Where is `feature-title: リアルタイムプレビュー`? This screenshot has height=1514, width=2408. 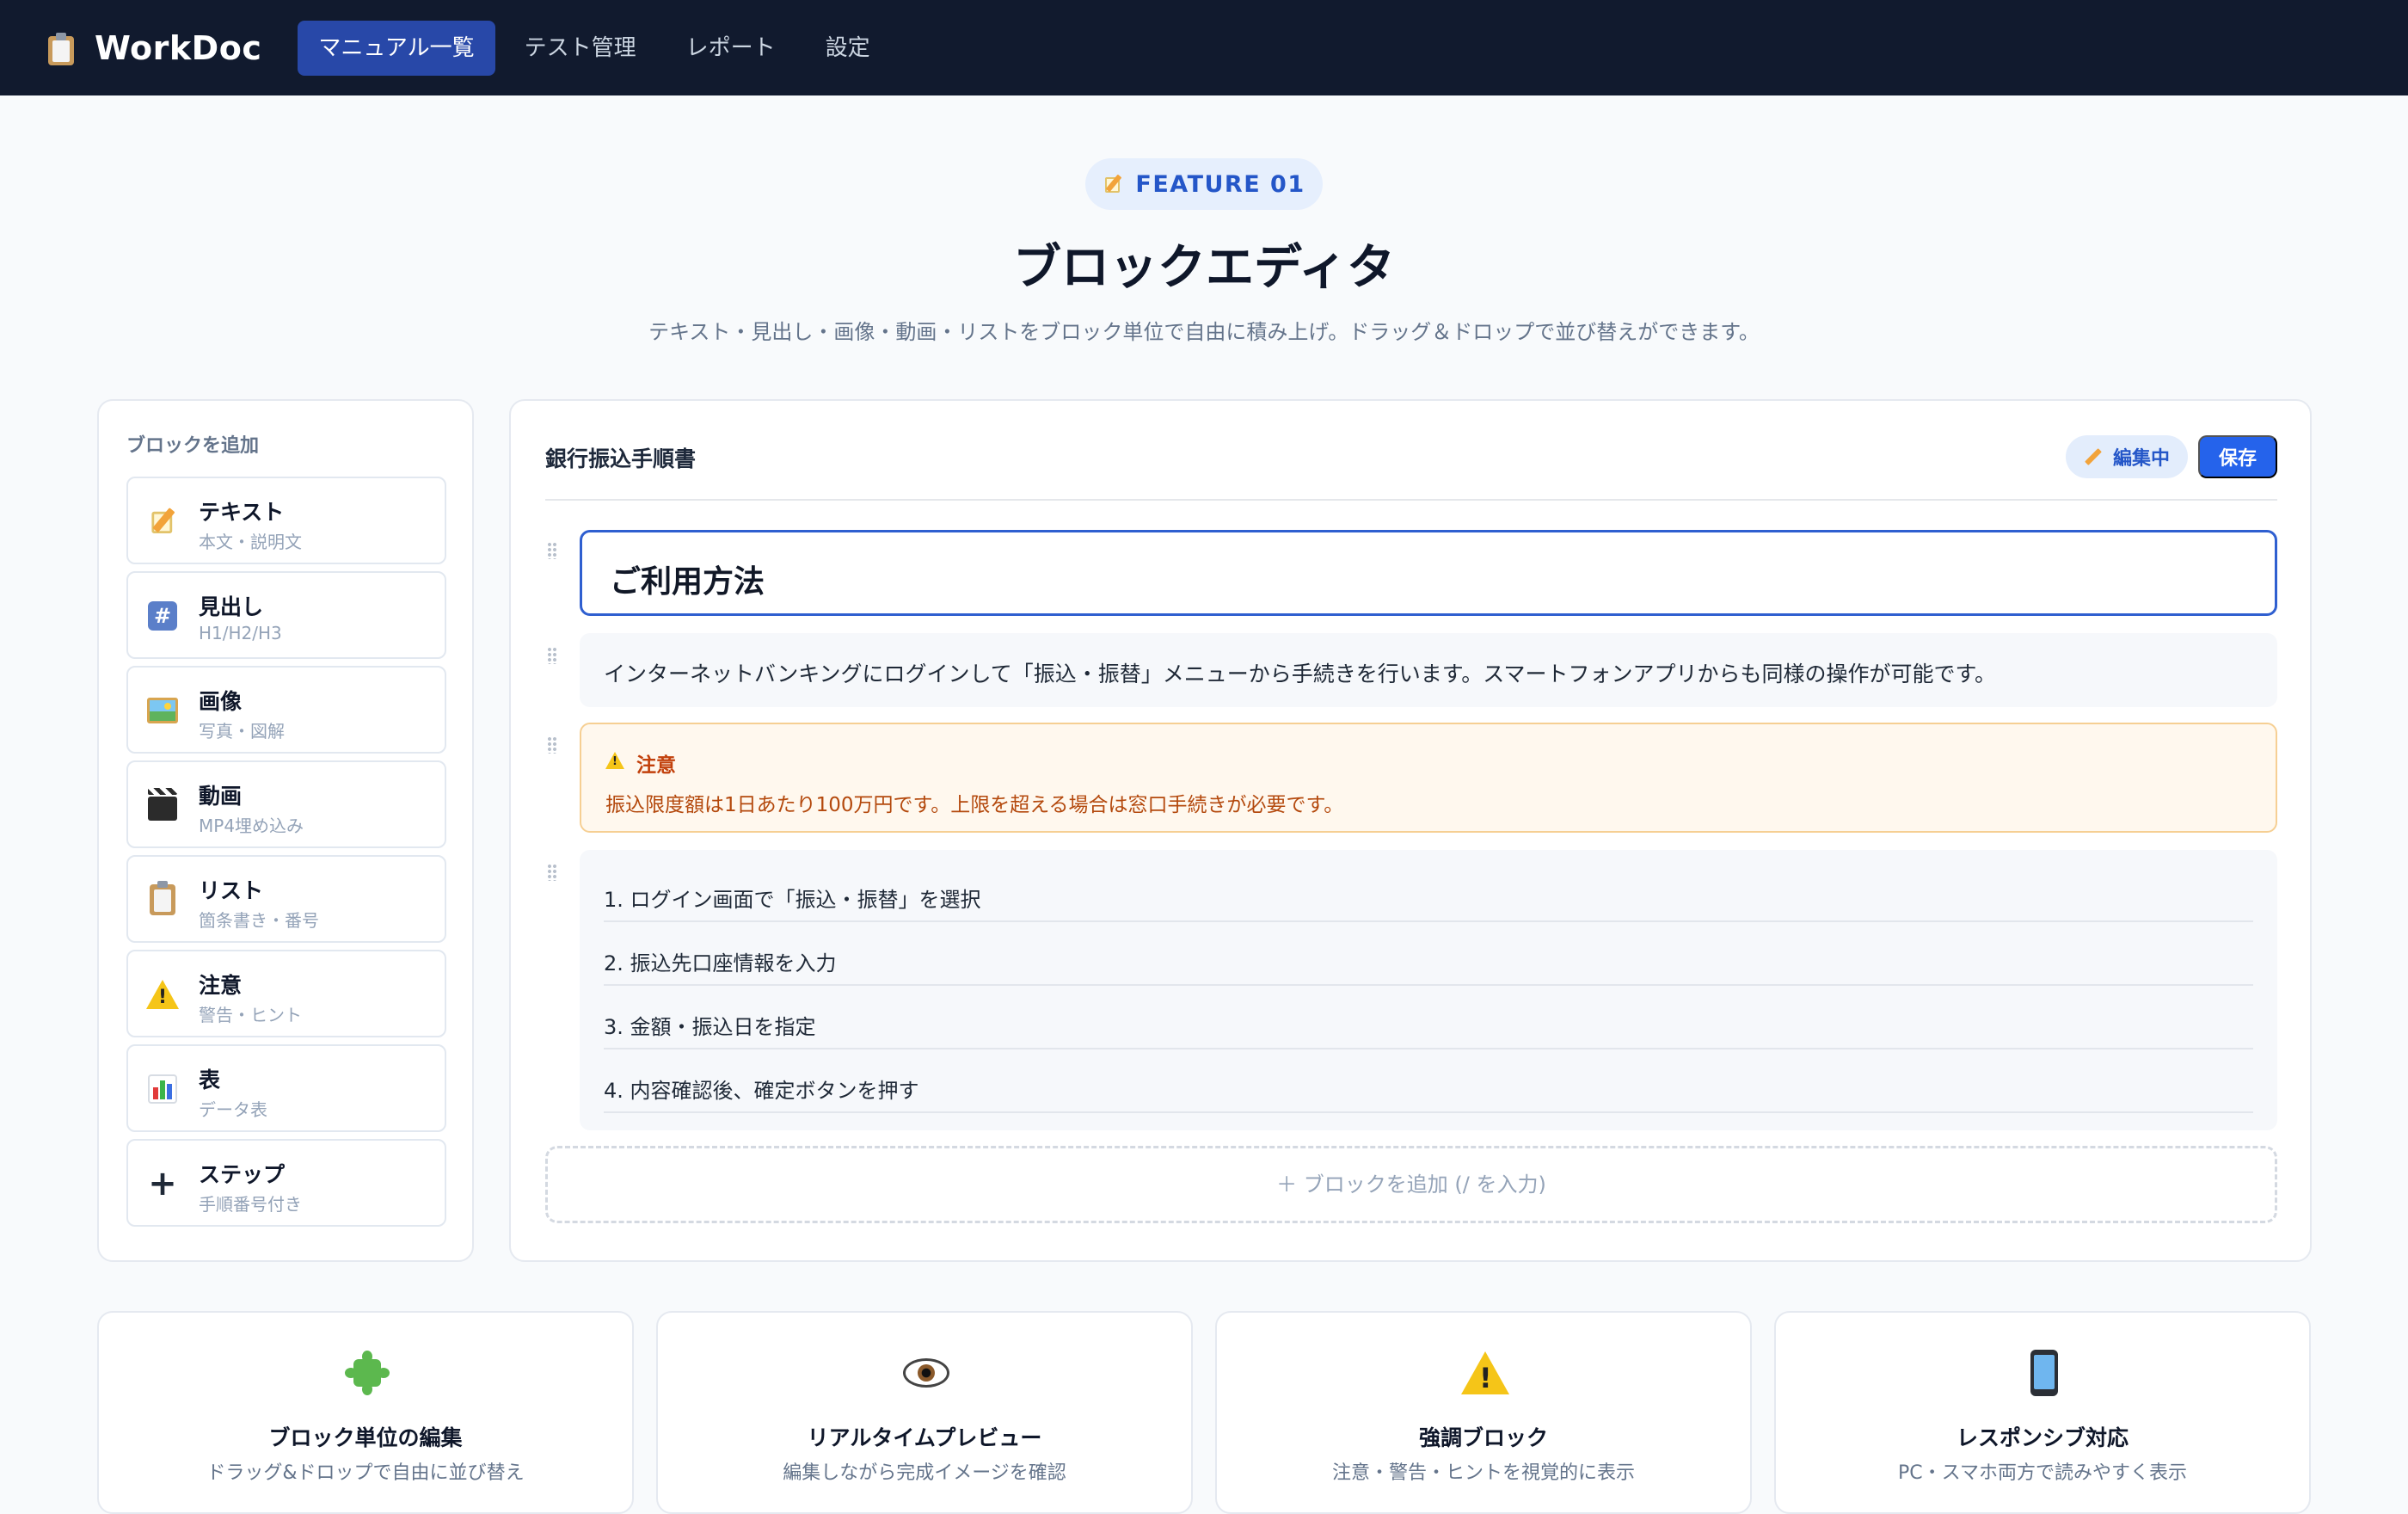 feature-title: リアルタイムプレビュー is located at coordinates (924, 1437).